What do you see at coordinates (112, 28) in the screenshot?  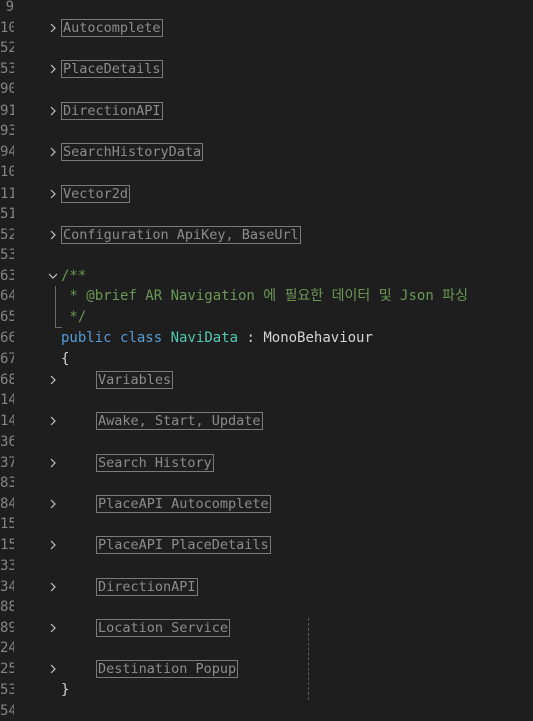 I see `folded-region-autocomplete: Autocomplete` at bounding box center [112, 28].